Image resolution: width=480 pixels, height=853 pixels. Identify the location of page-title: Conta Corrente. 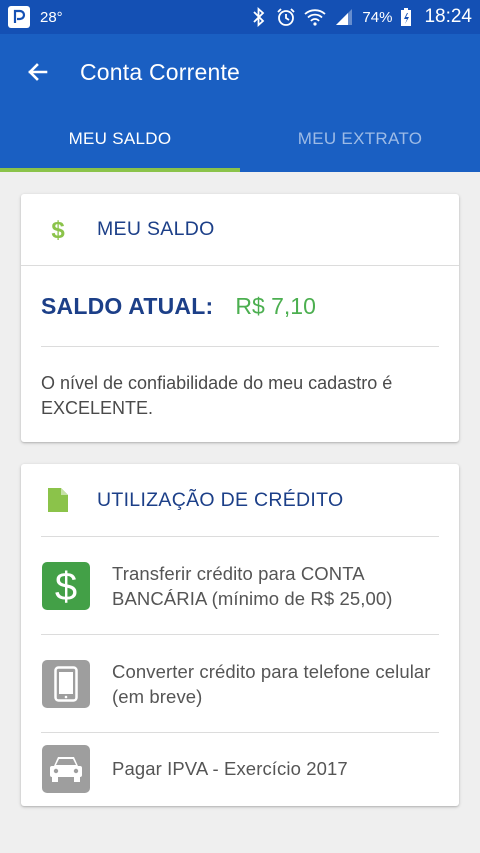
(160, 71).